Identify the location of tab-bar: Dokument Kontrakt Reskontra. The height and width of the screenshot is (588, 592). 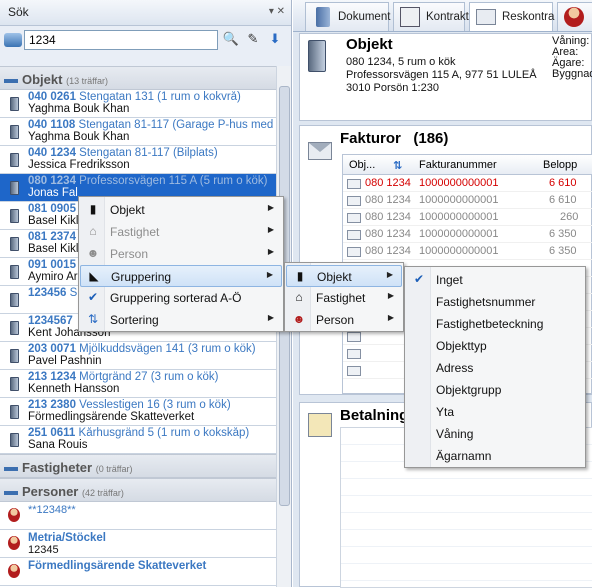
(442, 16).